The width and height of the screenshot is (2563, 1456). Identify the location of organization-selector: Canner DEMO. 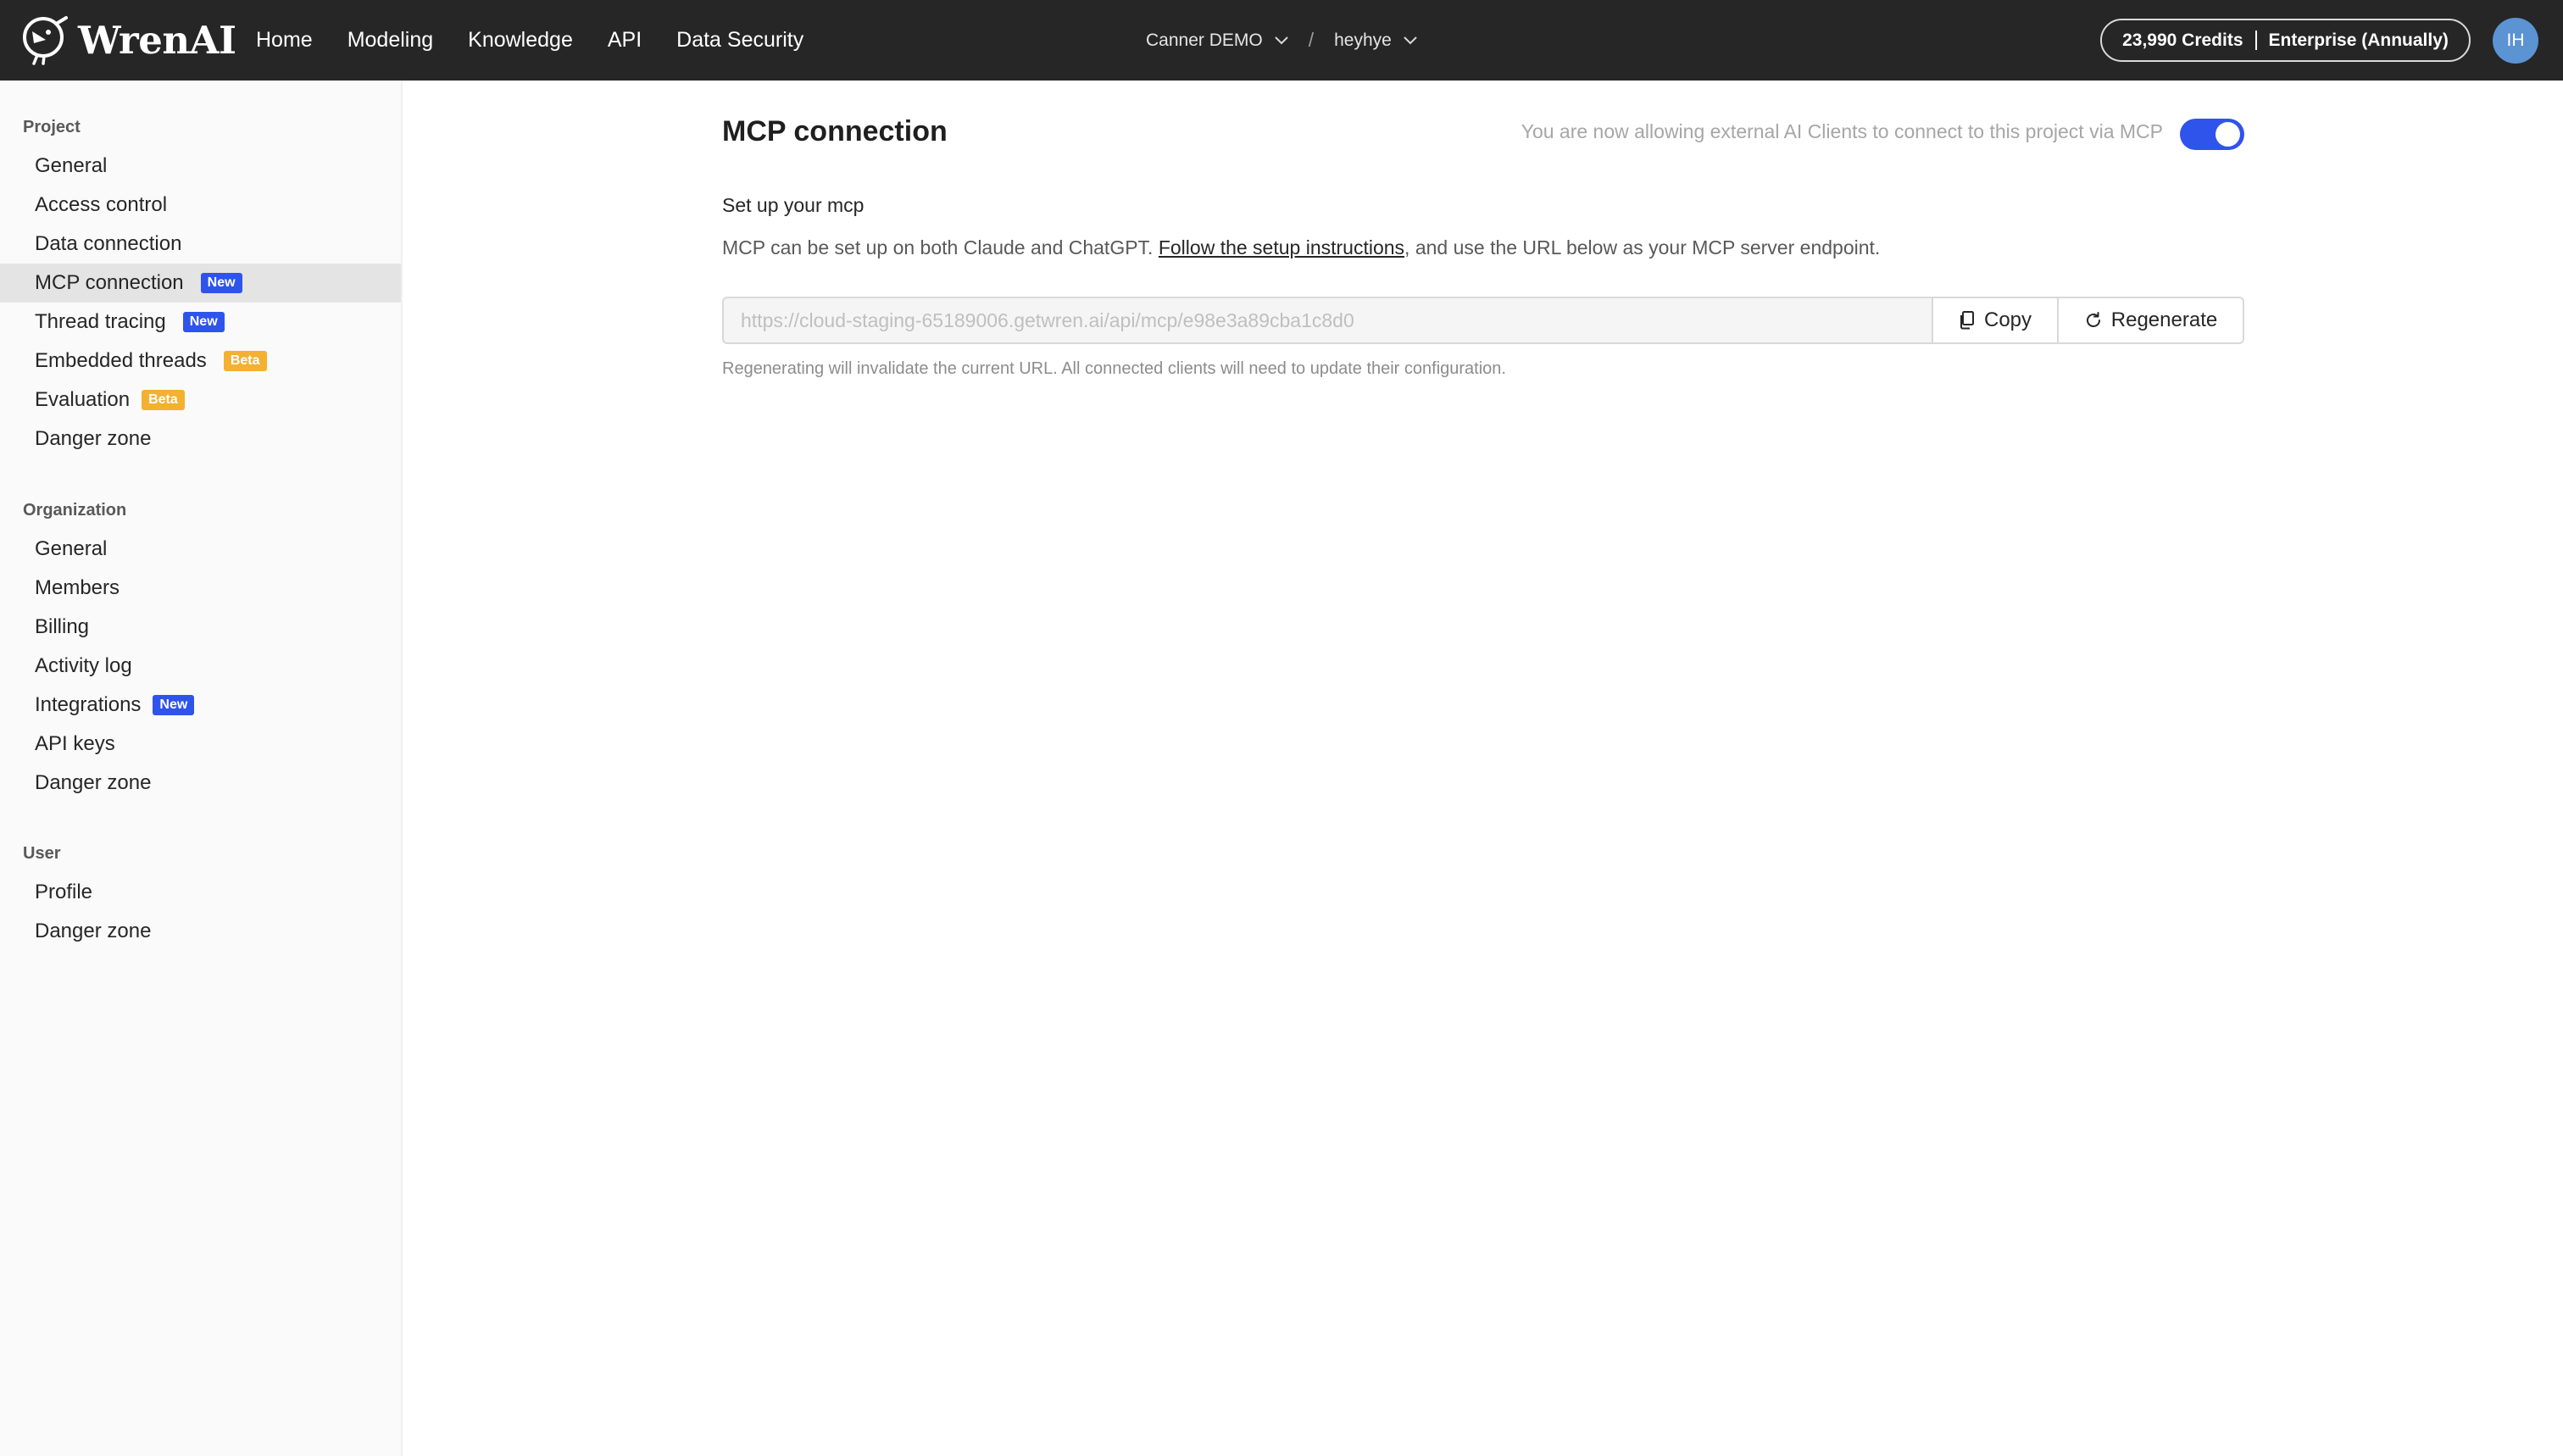
(1217, 41).